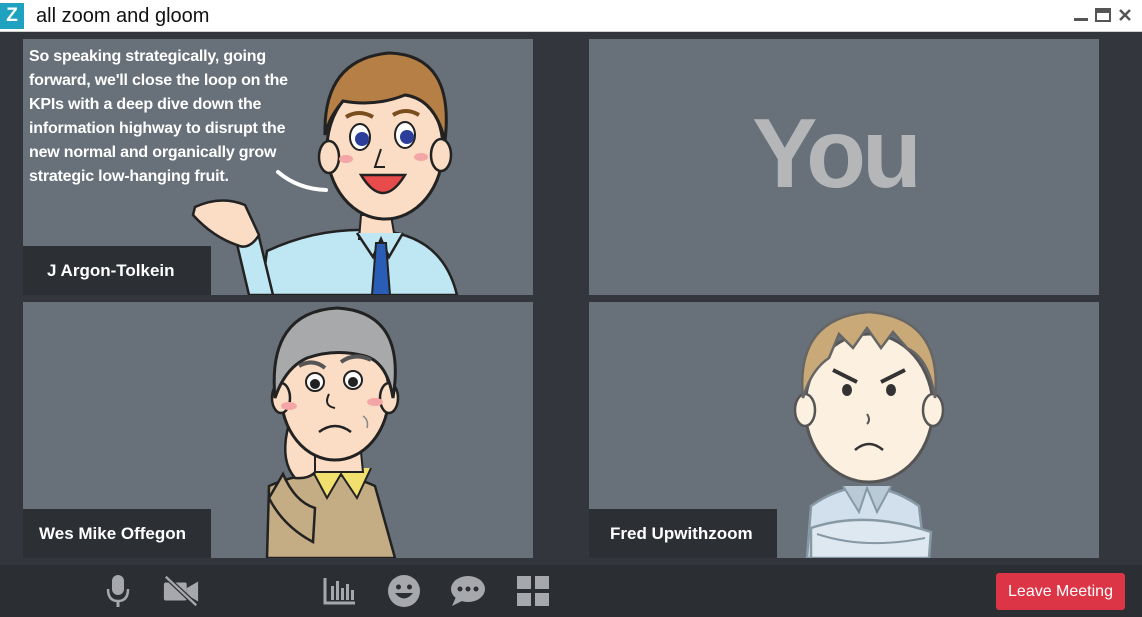 The width and height of the screenshot is (1142, 617). Describe the element at coordinates (571, 591) in the screenshot. I see `meeting-toolbar: Leave Meeting` at that location.